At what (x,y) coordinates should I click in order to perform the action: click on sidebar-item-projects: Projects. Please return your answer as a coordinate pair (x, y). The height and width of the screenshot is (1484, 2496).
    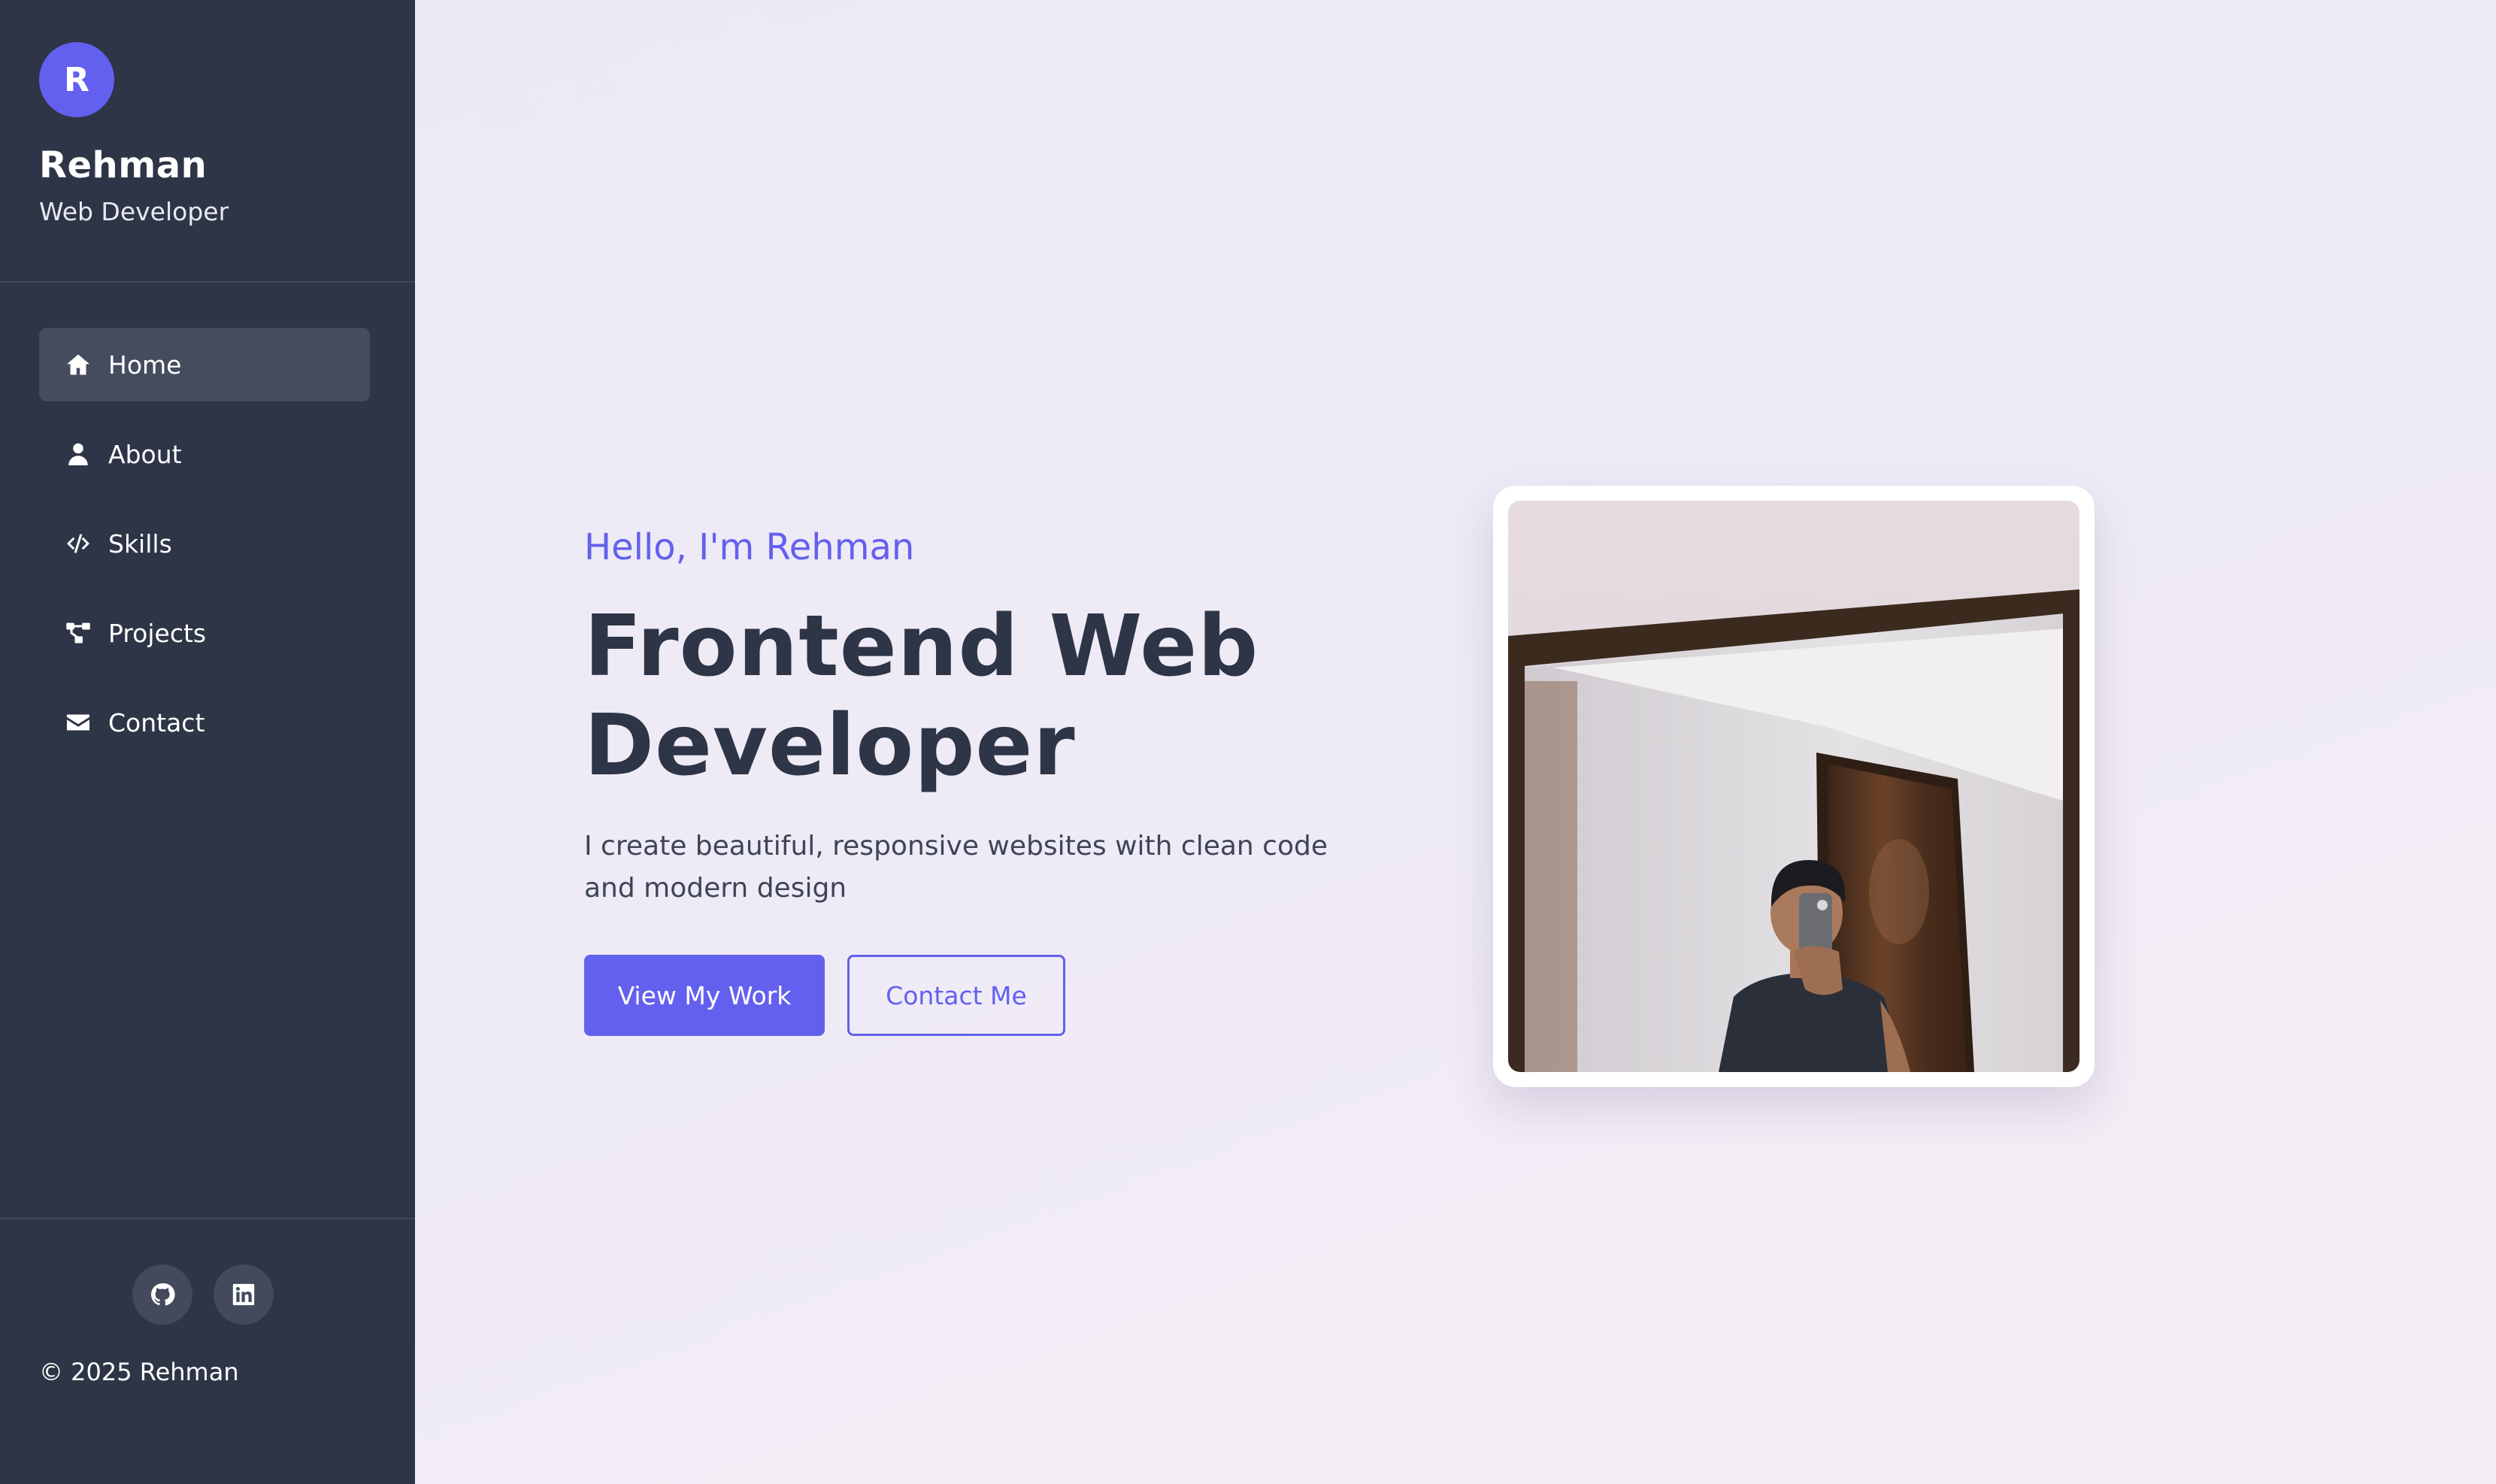
    Looking at the image, I should click on (204, 633).